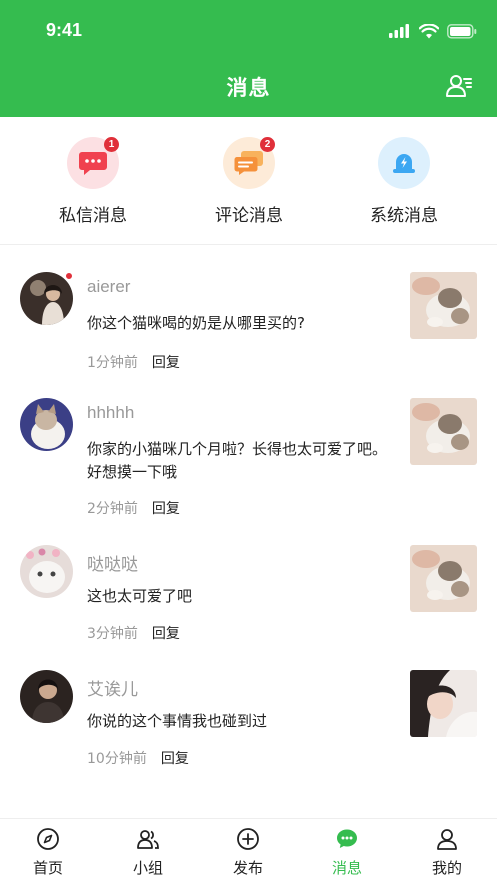 The image size is (497, 883). I want to click on status-icons, so click(433, 31).